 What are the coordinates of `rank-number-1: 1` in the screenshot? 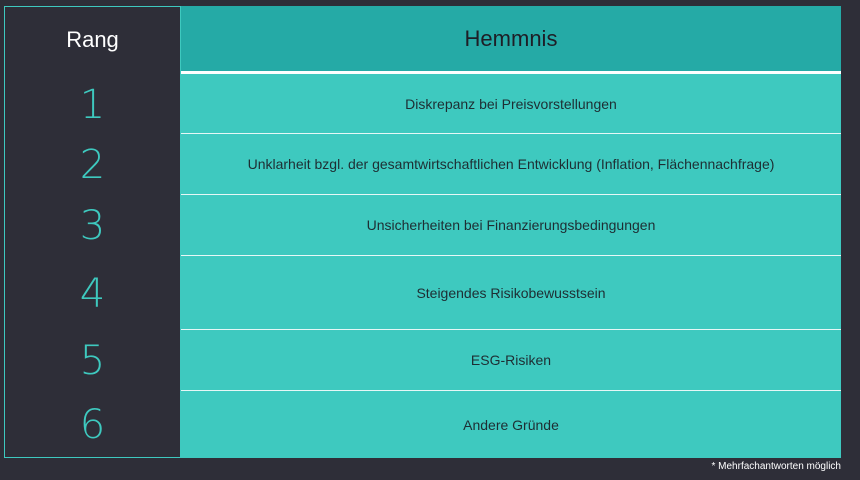 It's located at (92, 104).